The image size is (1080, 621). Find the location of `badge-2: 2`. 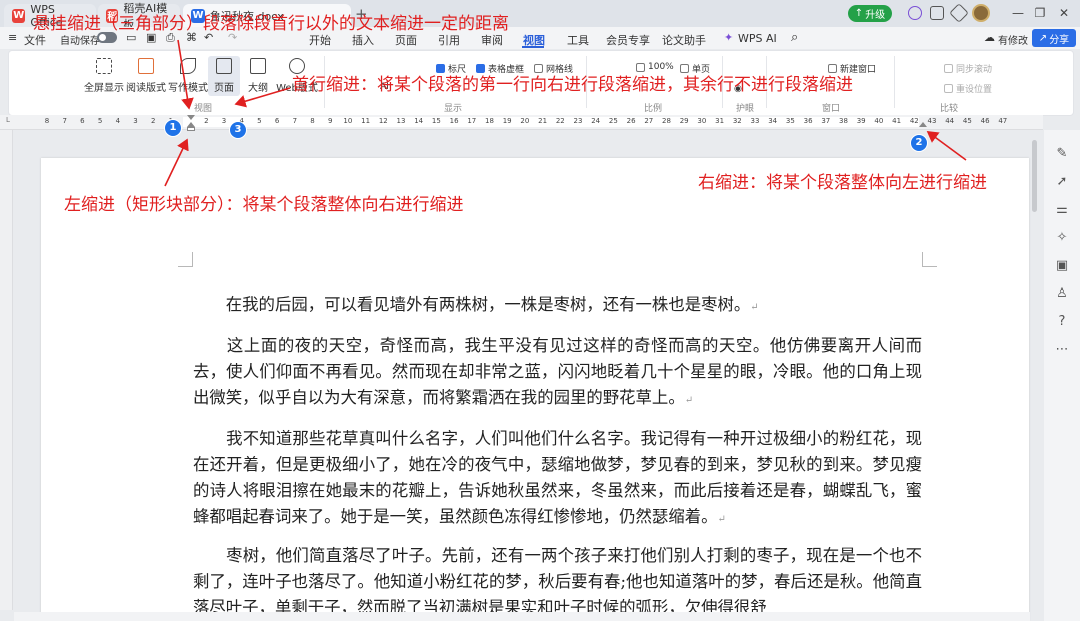

badge-2: 2 is located at coordinates (919, 143).